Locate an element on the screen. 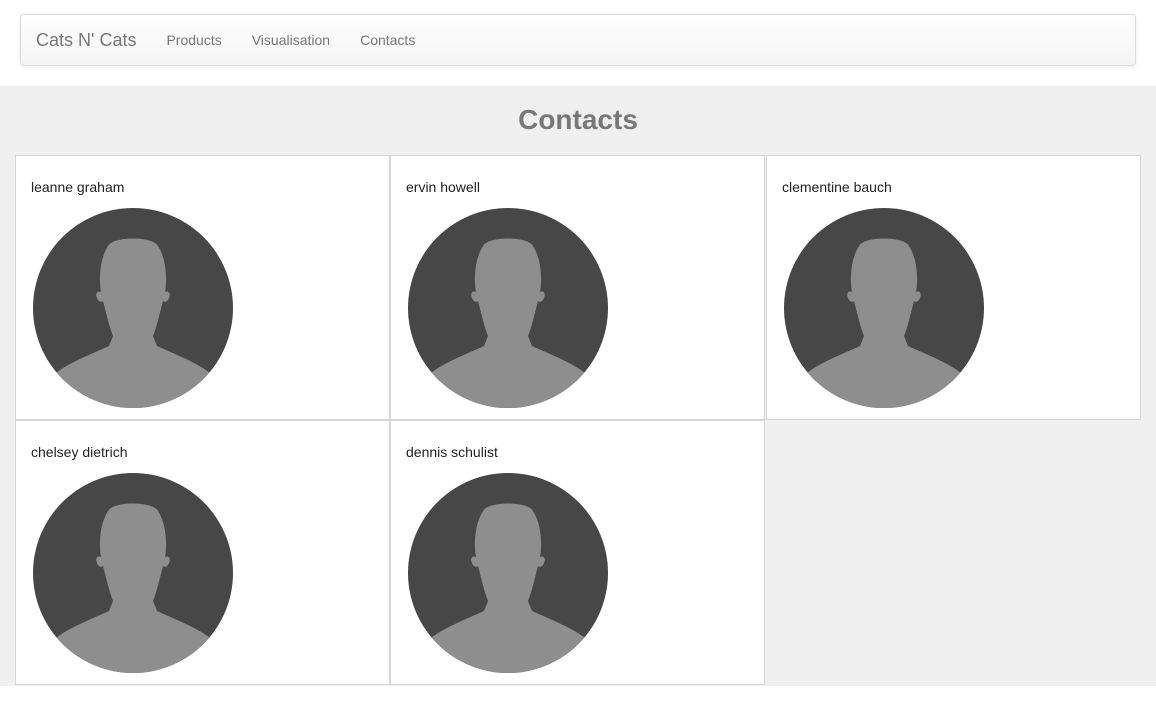  page-title: Contacts is located at coordinates (578, 119).